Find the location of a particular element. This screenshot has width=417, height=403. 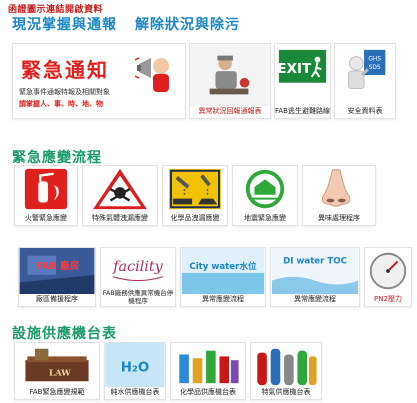

fire-extinguisher-icon is located at coordinates (46, 189).